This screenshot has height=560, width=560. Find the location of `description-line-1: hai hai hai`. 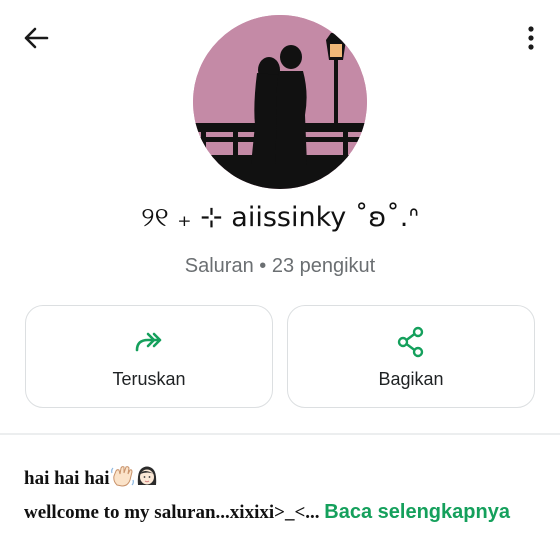

description-line-1: hai hai hai is located at coordinates (284, 480).